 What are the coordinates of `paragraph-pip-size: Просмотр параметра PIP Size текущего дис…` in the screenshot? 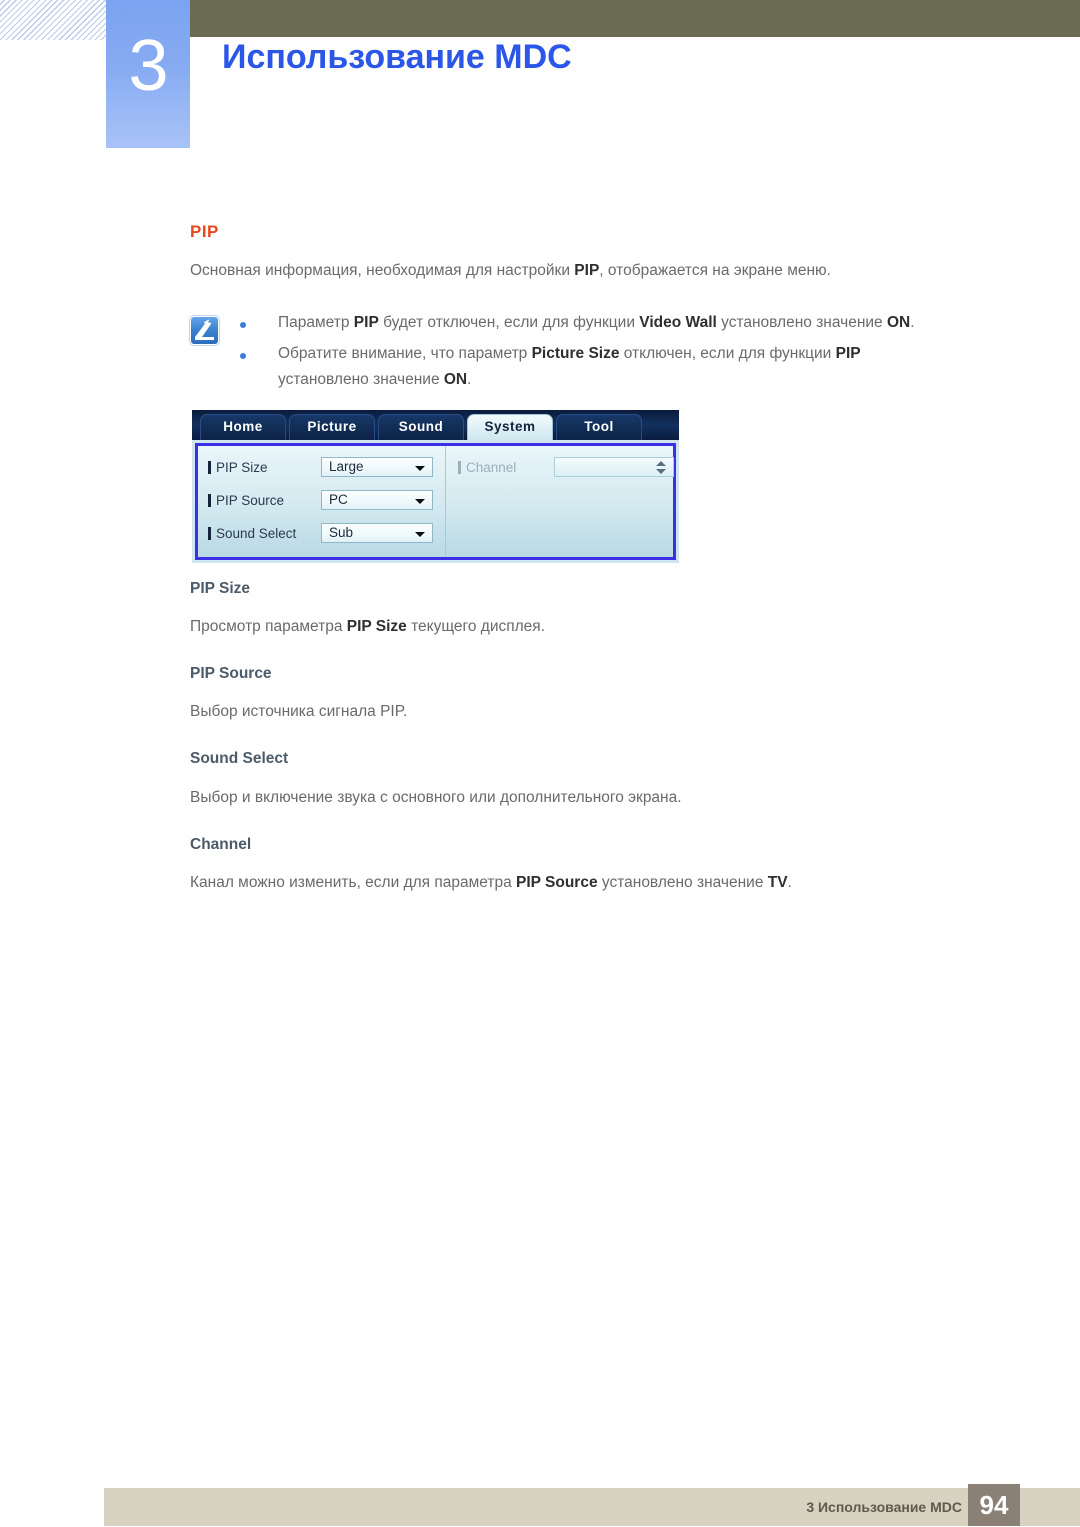 It's located at (368, 626).